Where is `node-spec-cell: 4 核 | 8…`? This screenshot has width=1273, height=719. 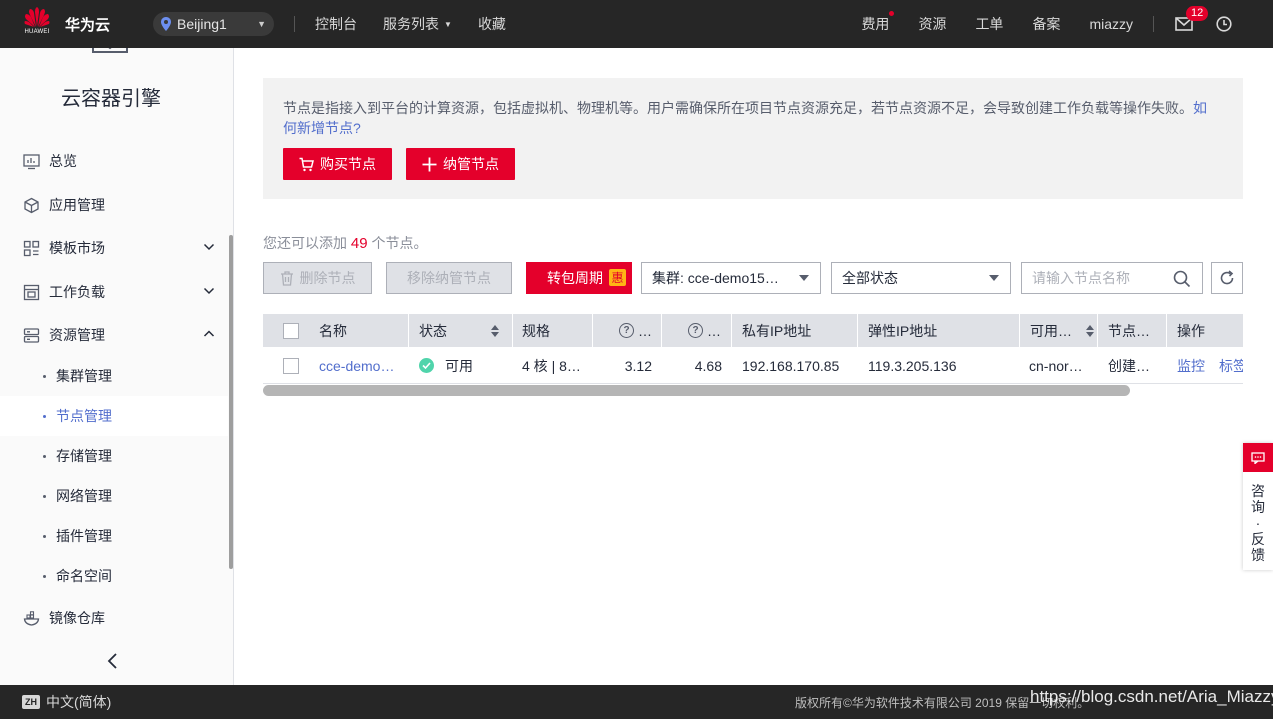
node-spec-cell: 4 核 | 8… is located at coordinates (551, 365).